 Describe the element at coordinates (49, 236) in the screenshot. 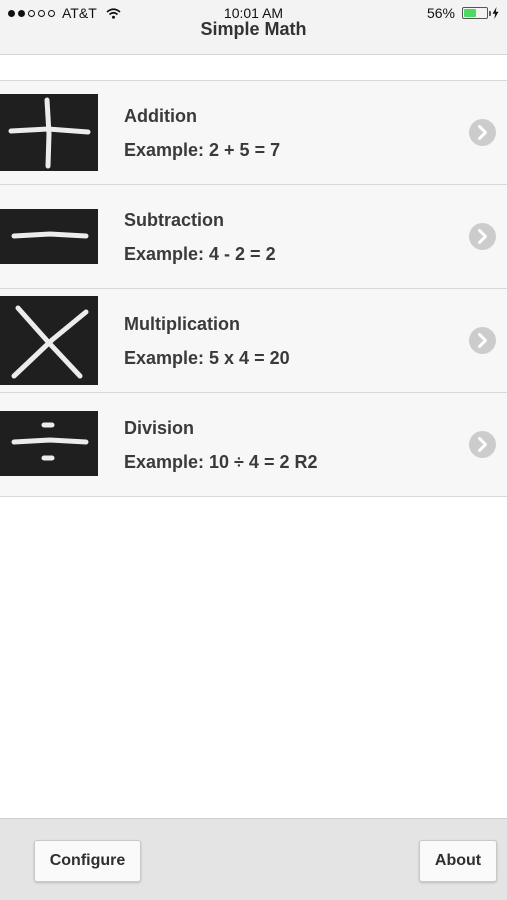

I see `minus-chalk-icon` at that location.